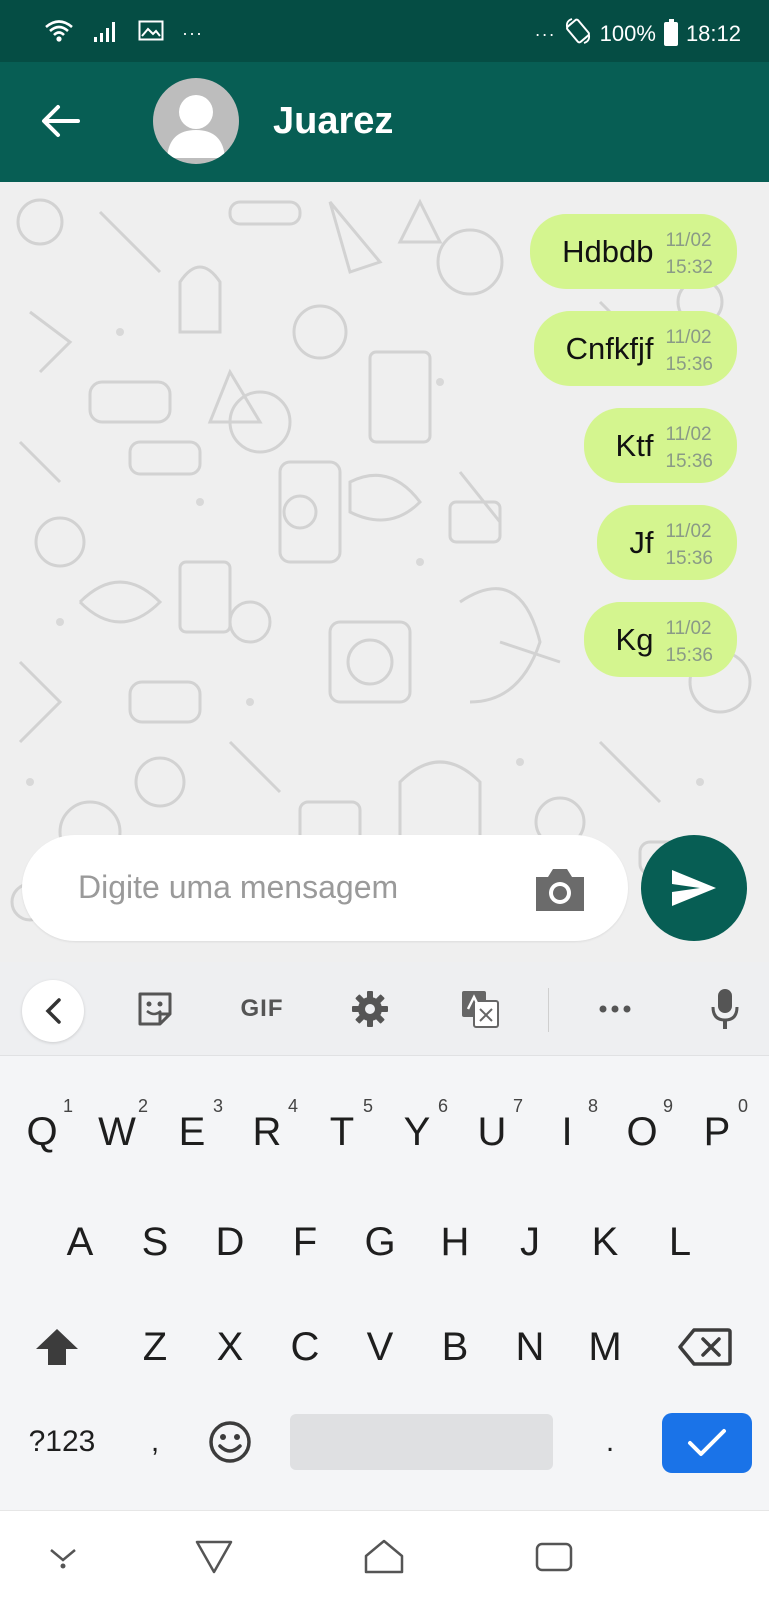 The image size is (769, 1600). I want to click on space-key, so click(421, 1442).